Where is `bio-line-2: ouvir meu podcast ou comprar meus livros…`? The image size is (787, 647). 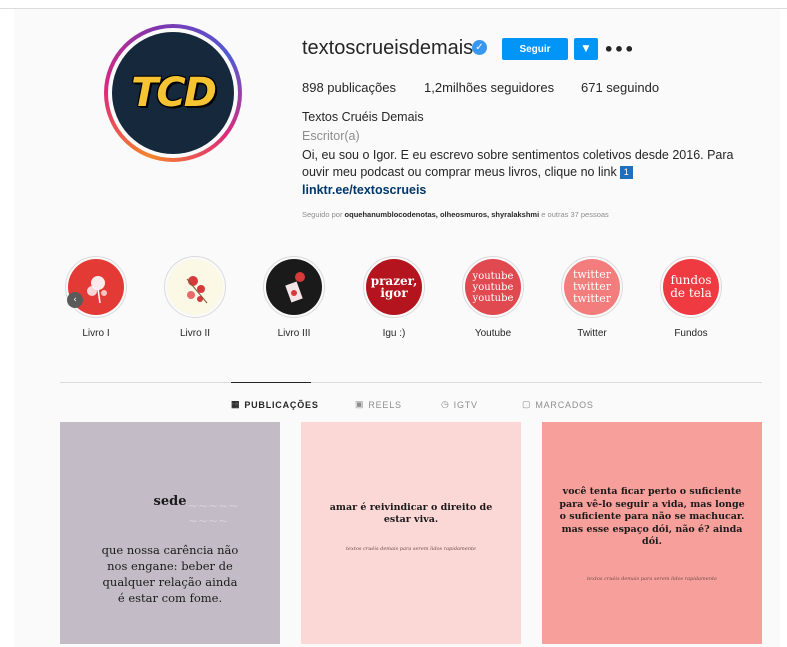
bio-line-2: ouvir meu podcast ou comprar meus livros… is located at coordinates (527, 172).